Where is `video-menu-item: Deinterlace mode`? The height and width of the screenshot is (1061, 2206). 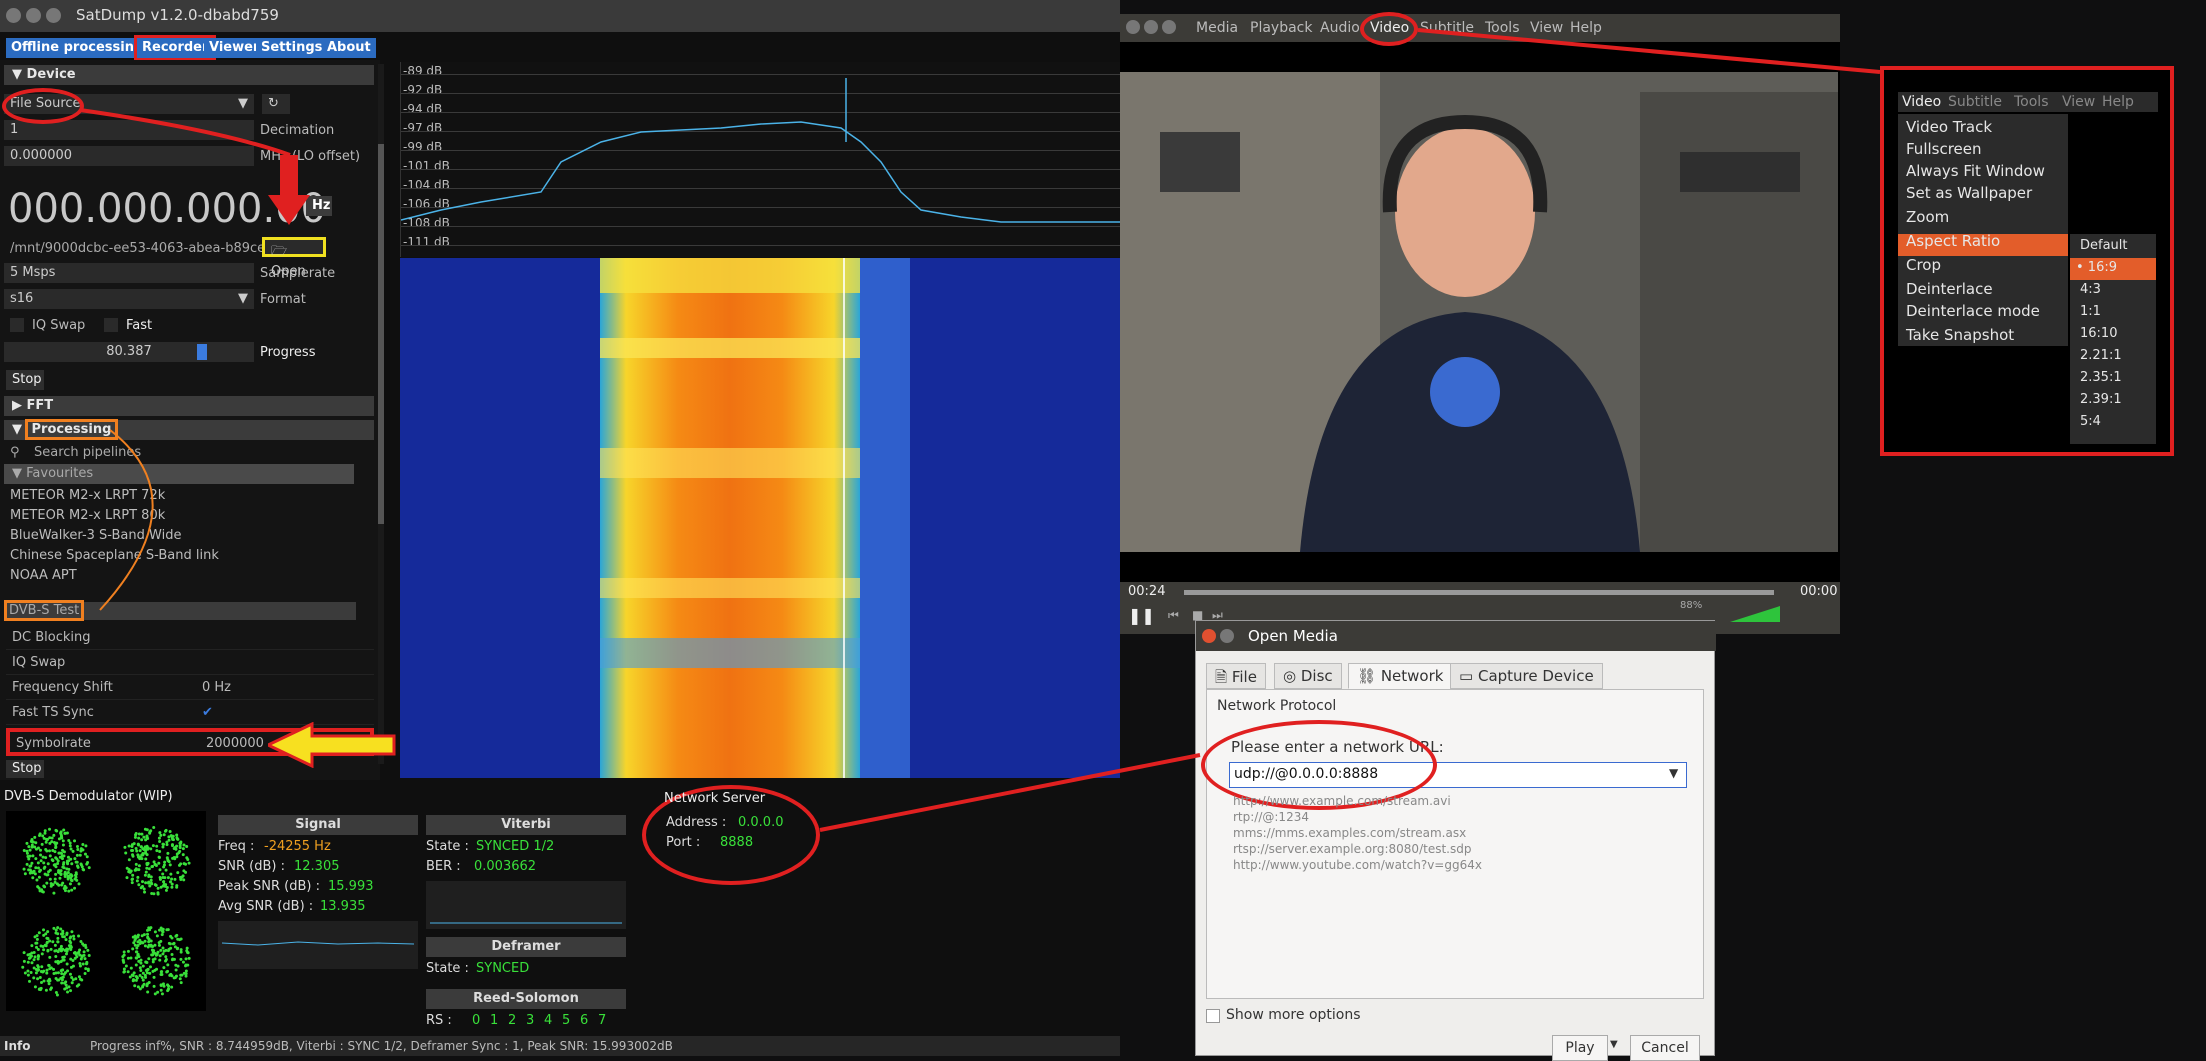 video-menu-item: Deinterlace mode is located at coordinates (1973, 311).